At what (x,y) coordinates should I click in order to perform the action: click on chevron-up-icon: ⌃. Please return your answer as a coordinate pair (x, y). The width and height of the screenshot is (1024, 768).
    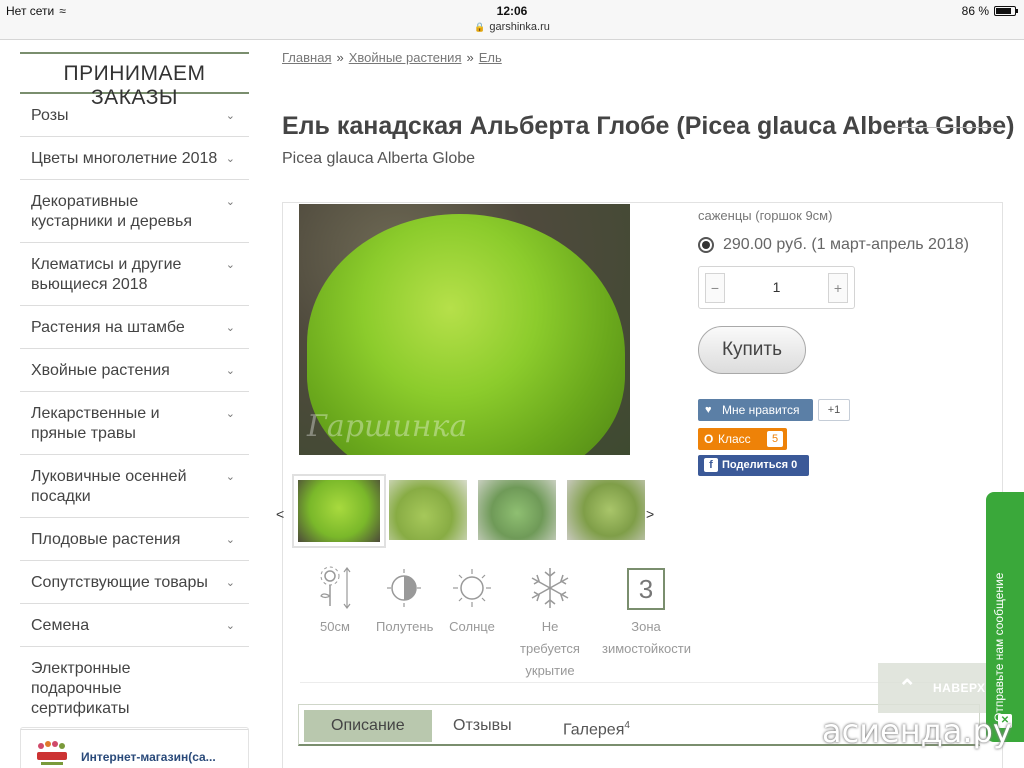
    Looking at the image, I should click on (907, 687).